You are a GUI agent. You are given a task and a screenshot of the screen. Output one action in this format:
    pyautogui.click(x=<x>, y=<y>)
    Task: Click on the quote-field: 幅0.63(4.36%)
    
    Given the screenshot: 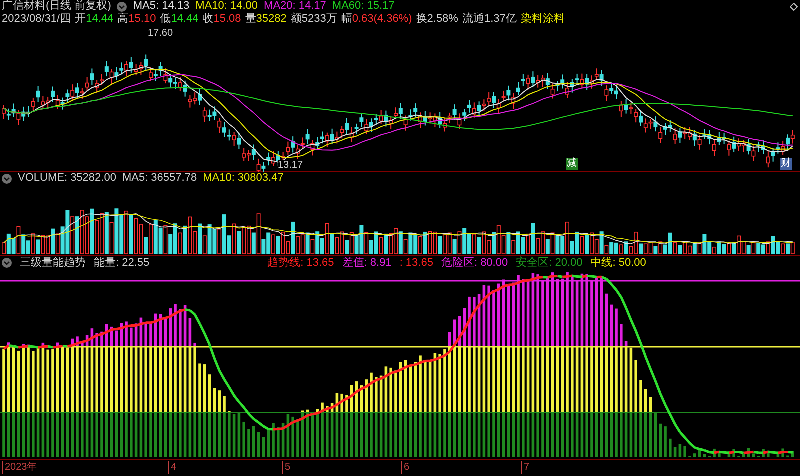 What is the action you would take?
    pyautogui.click(x=376, y=19)
    